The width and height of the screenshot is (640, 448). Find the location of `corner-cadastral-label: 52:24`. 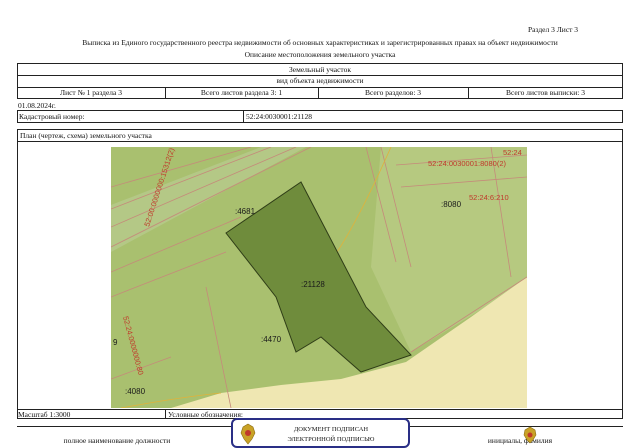

corner-cadastral-label: 52:24 is located at coordinates (512, 152).